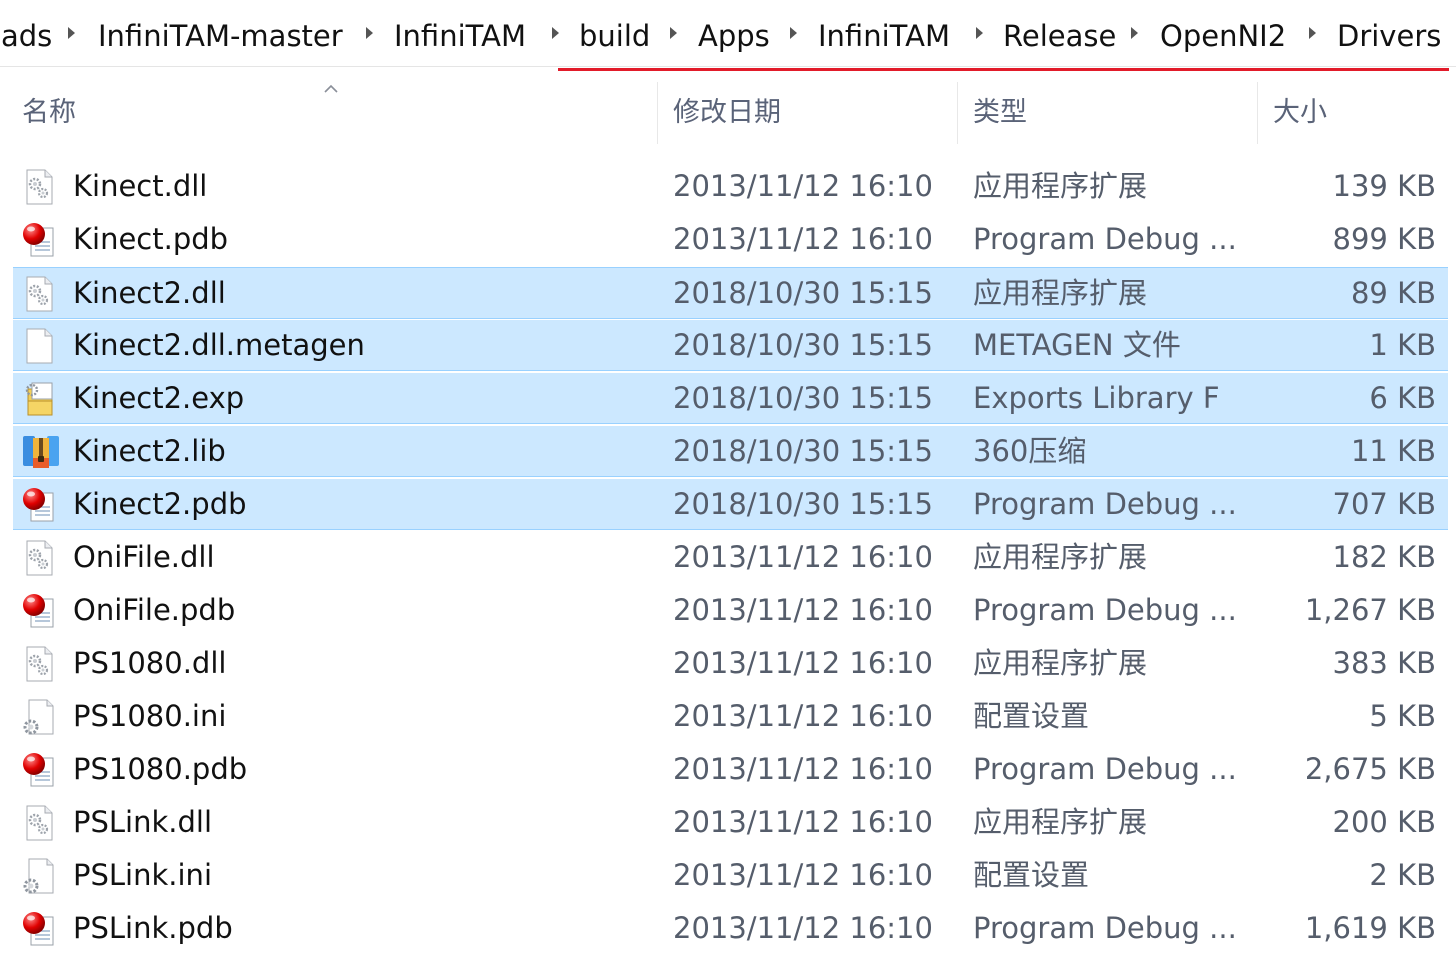  I want to click on file-row: Kinect2.dll 2018/10/30 15:15 应用程序扩展 89 KB, so click(730, 293).